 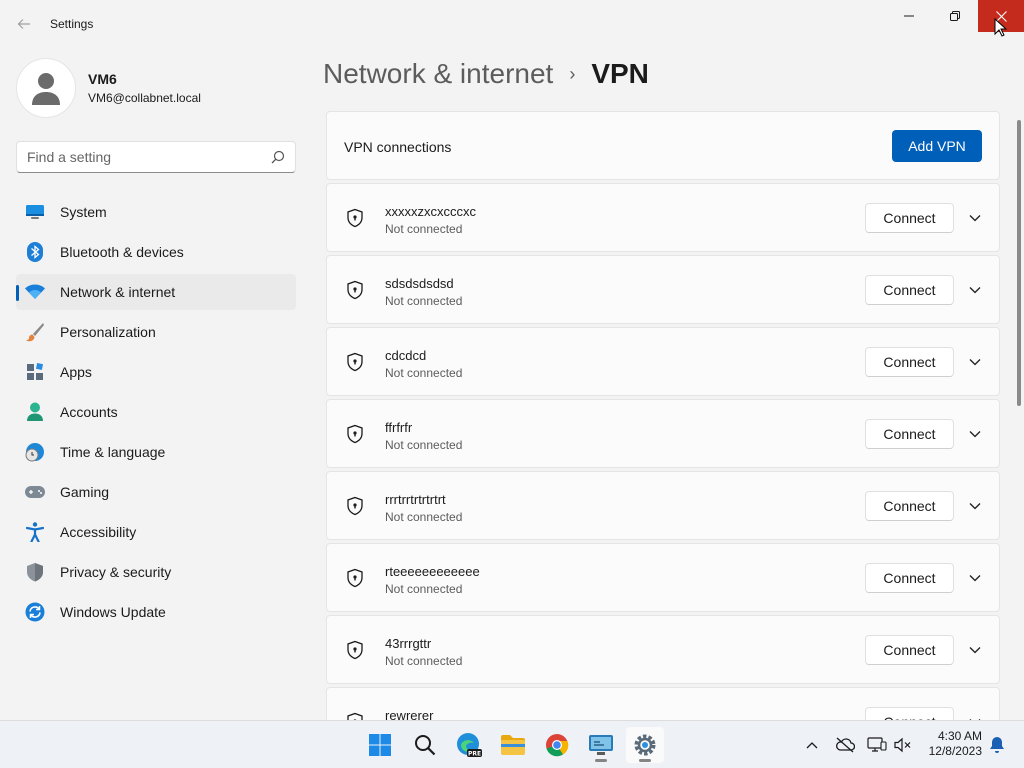 I want to click on vpn-name: 43rrrgttr, so click(x=408, y=643).